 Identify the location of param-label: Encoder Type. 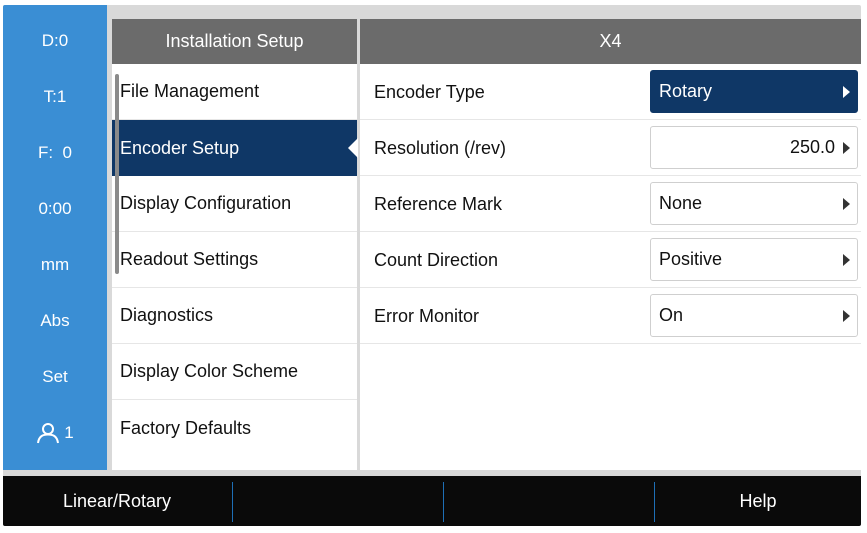
(429, 91).